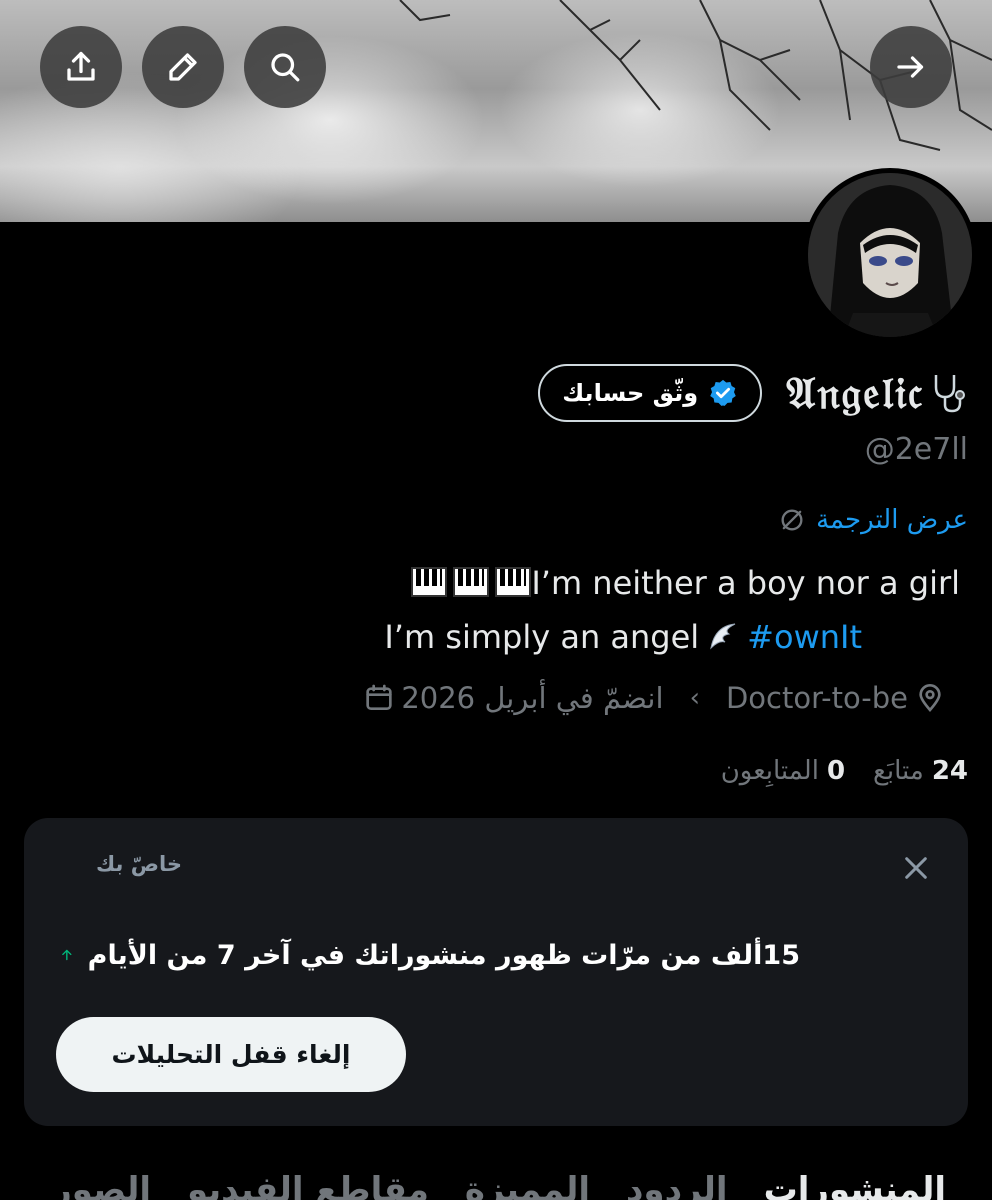  I want to click on avatar, so click(890, 255).